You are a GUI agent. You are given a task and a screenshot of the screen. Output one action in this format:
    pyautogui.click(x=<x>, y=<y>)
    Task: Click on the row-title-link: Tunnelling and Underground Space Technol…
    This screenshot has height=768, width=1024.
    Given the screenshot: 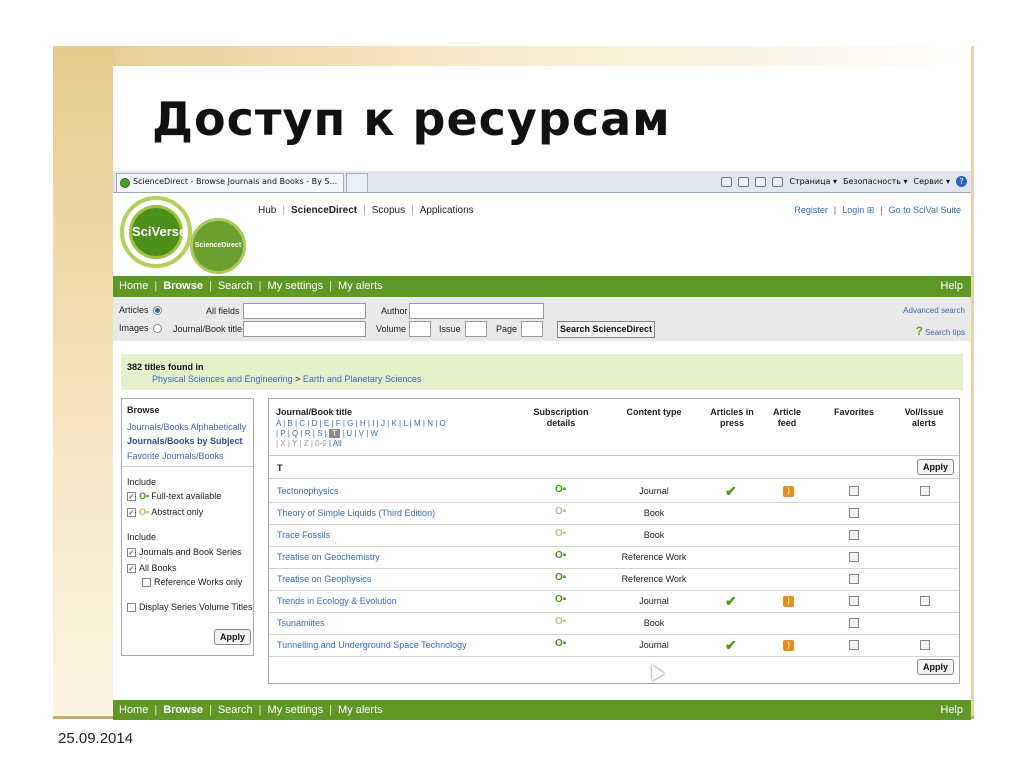 What is the action you would take?
    pyautogui.click(x=372, y=645)
    